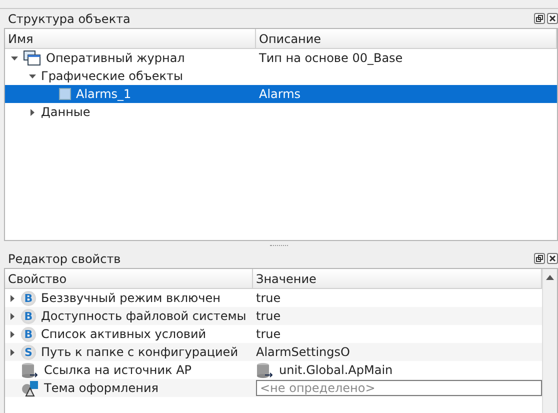  I want to click on tree-row: Alarms_1 Alarms, so click(281, 94).